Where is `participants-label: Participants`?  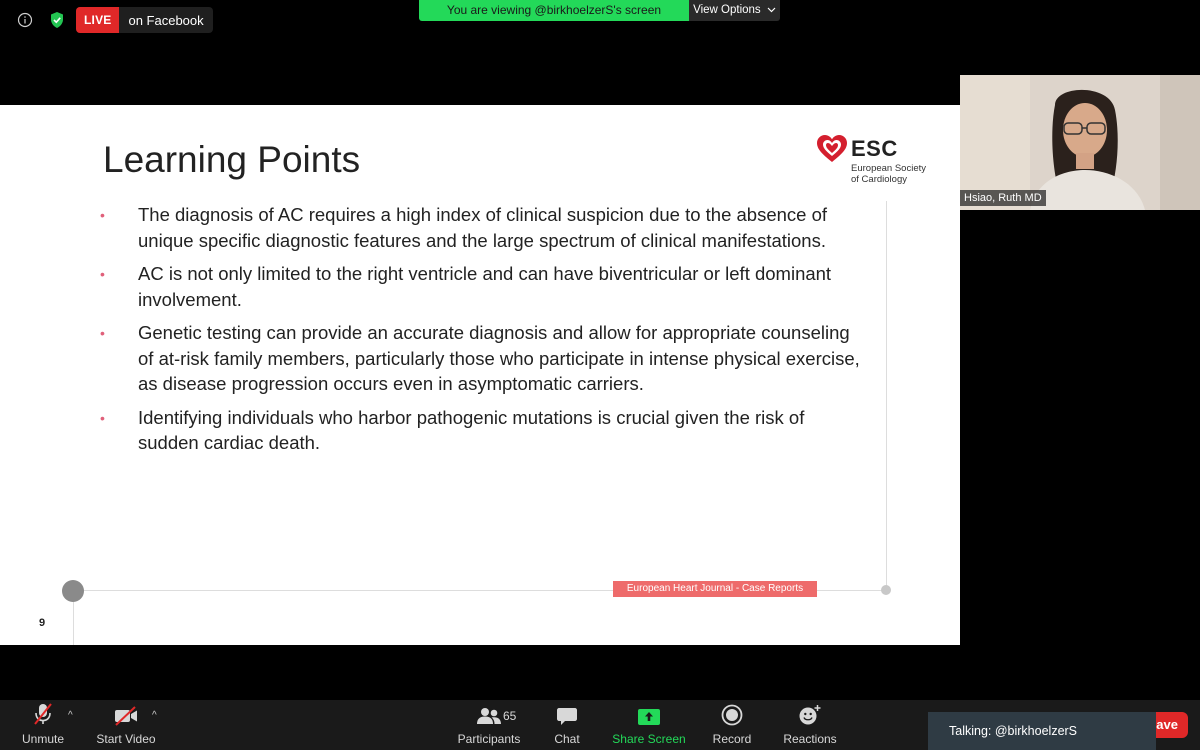 participants-label: Participants is located at coordinates (489, 739).